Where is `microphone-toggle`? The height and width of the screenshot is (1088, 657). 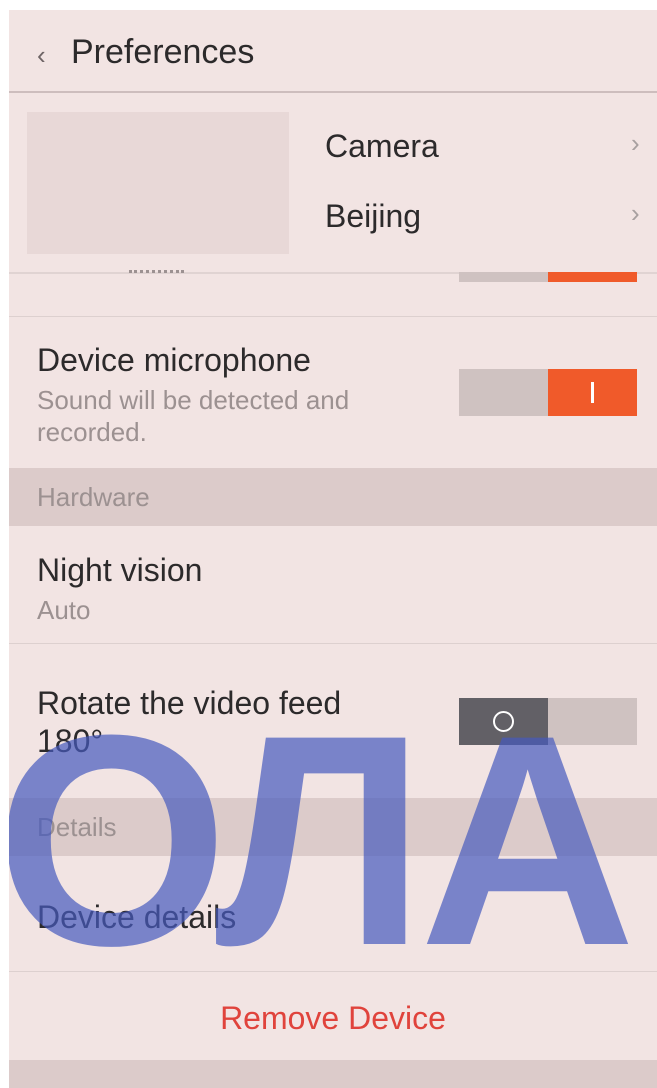 microphone-toggle is located at coordinates (548, 392).